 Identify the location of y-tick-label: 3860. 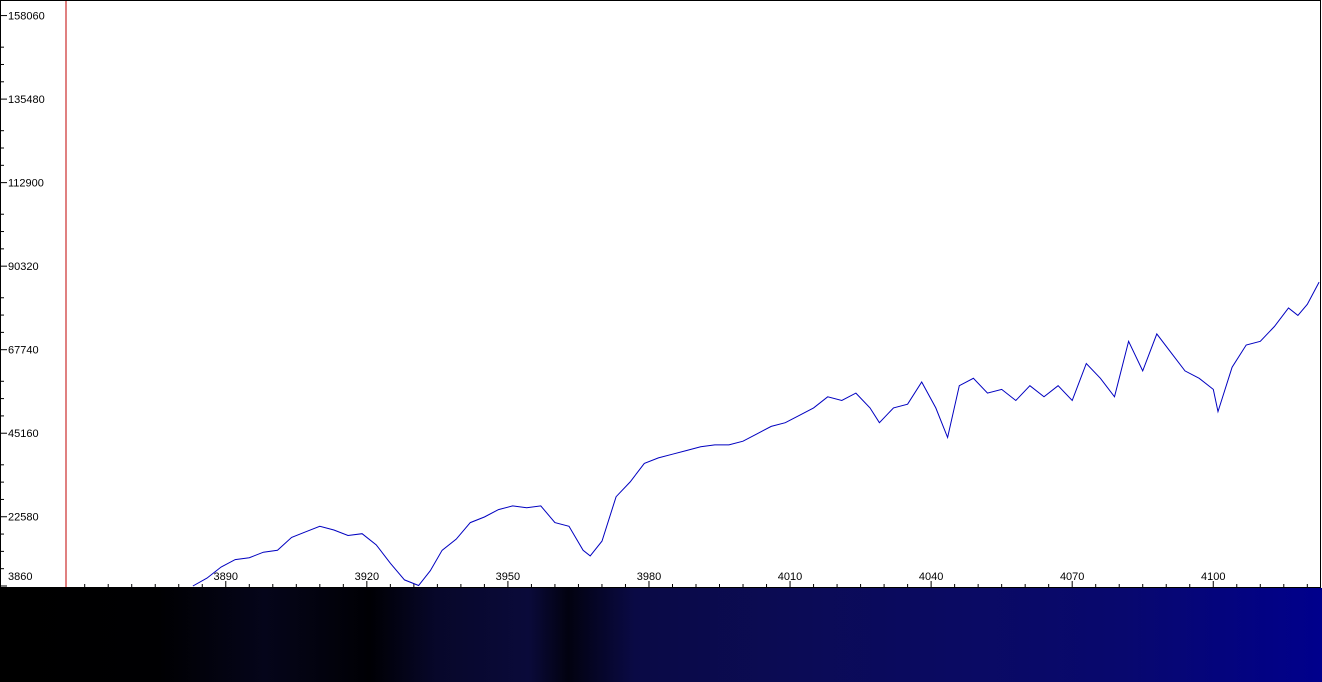
(20, 577).